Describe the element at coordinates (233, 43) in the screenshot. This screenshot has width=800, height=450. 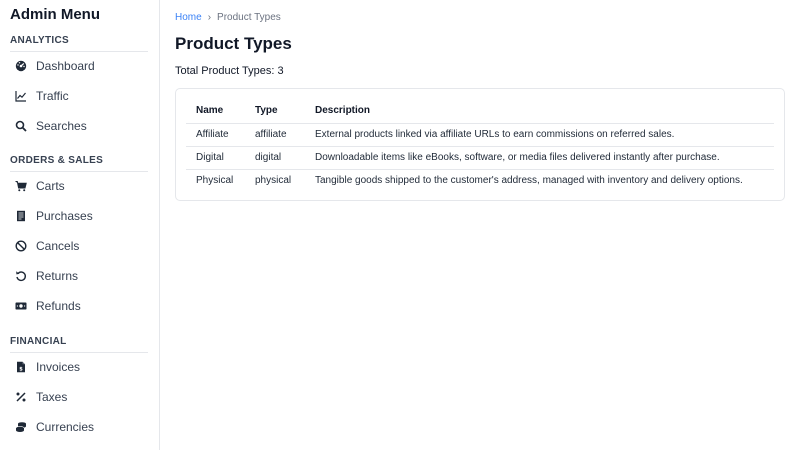
I see `page-title: Product Types` at that location.